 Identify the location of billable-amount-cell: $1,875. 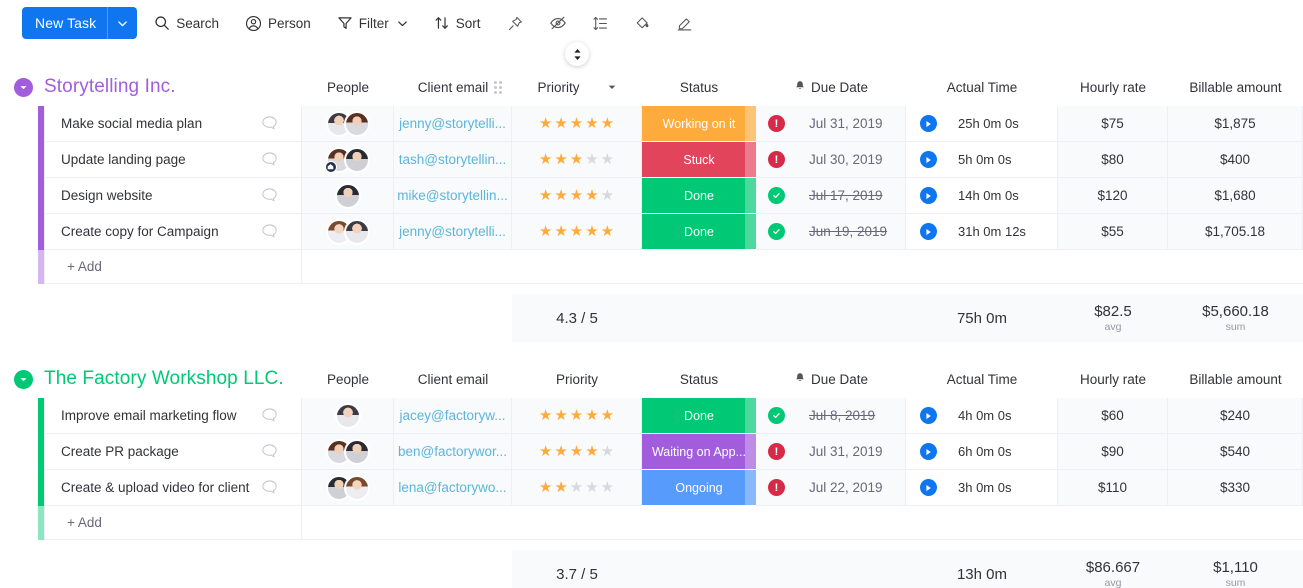
(1235, 124).